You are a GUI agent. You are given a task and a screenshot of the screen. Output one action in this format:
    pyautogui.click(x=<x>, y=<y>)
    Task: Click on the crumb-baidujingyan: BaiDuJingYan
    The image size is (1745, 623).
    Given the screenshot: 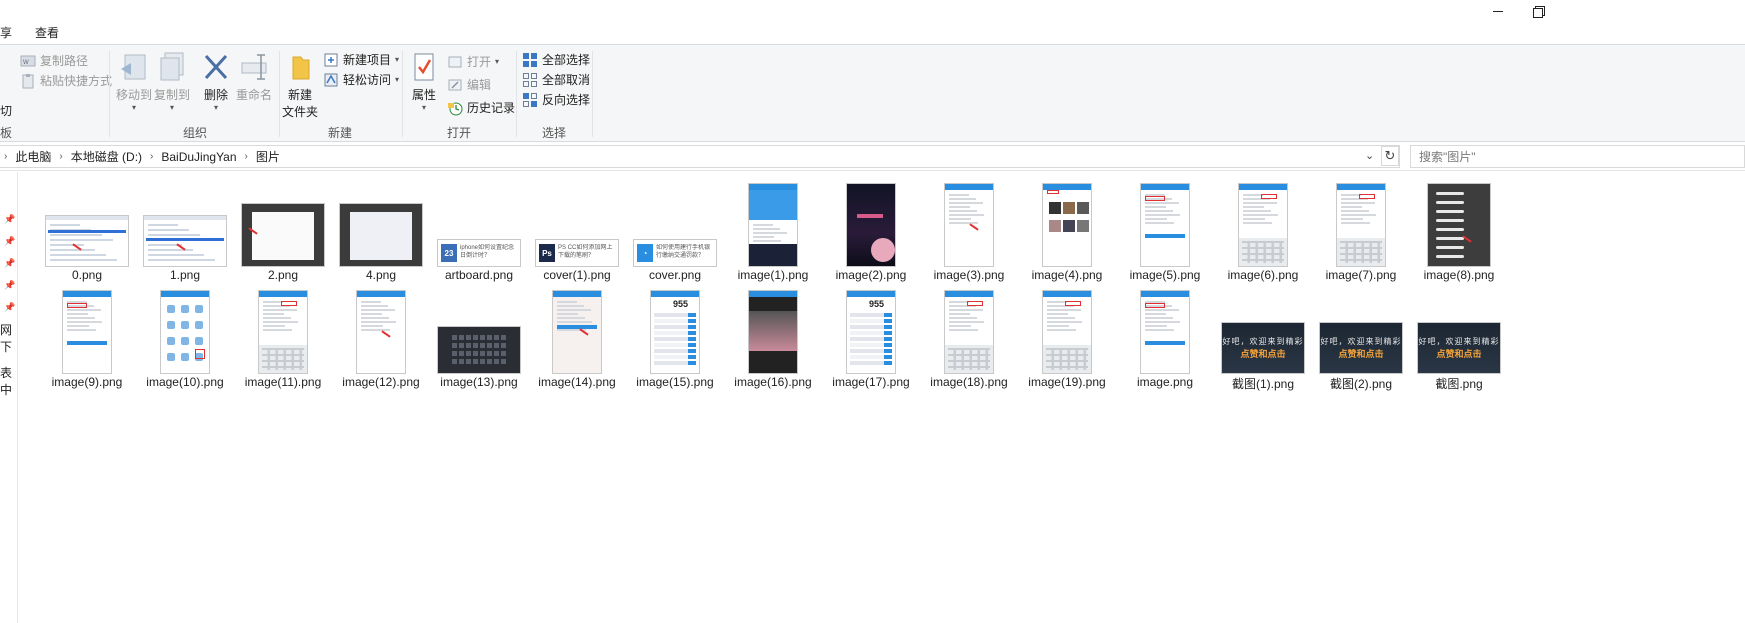 What is the action you would take?
    pyautogui.click(x=198, y=157)
    